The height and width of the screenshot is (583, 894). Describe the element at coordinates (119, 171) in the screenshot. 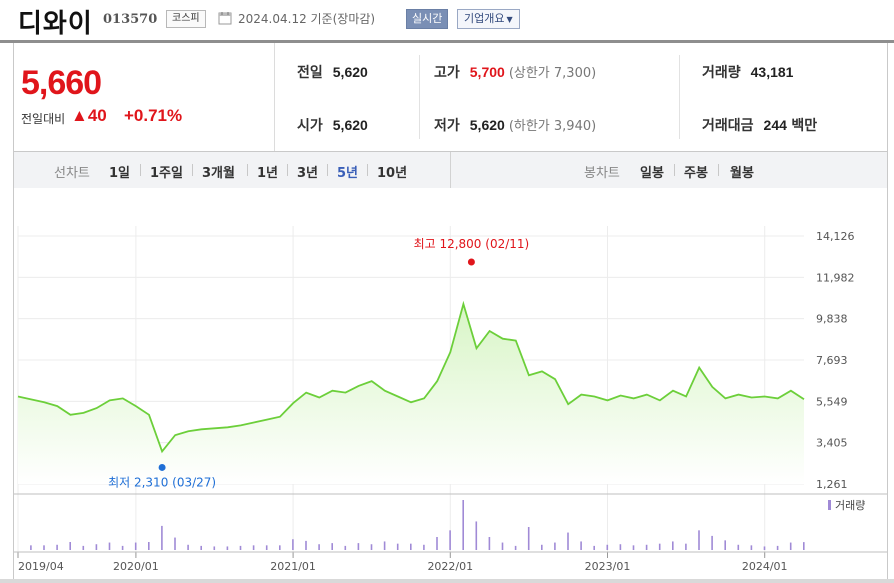

I see `tab-1d: 1일` at that location.